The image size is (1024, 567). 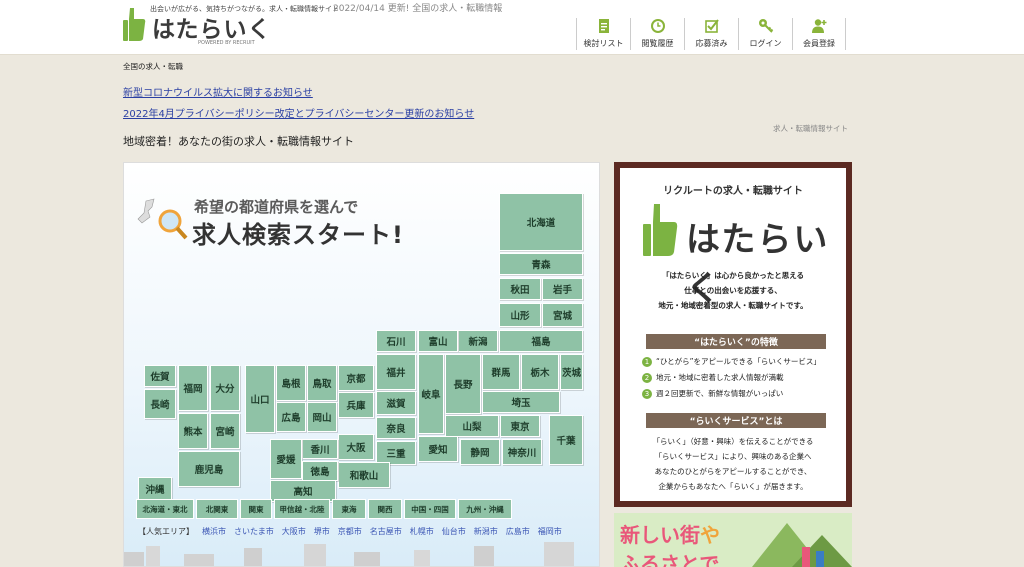 What do you see at coordinates (396, 372) in the screenshot?
I see `prefecture-tile: 福井` at bounding box center [396, 372].